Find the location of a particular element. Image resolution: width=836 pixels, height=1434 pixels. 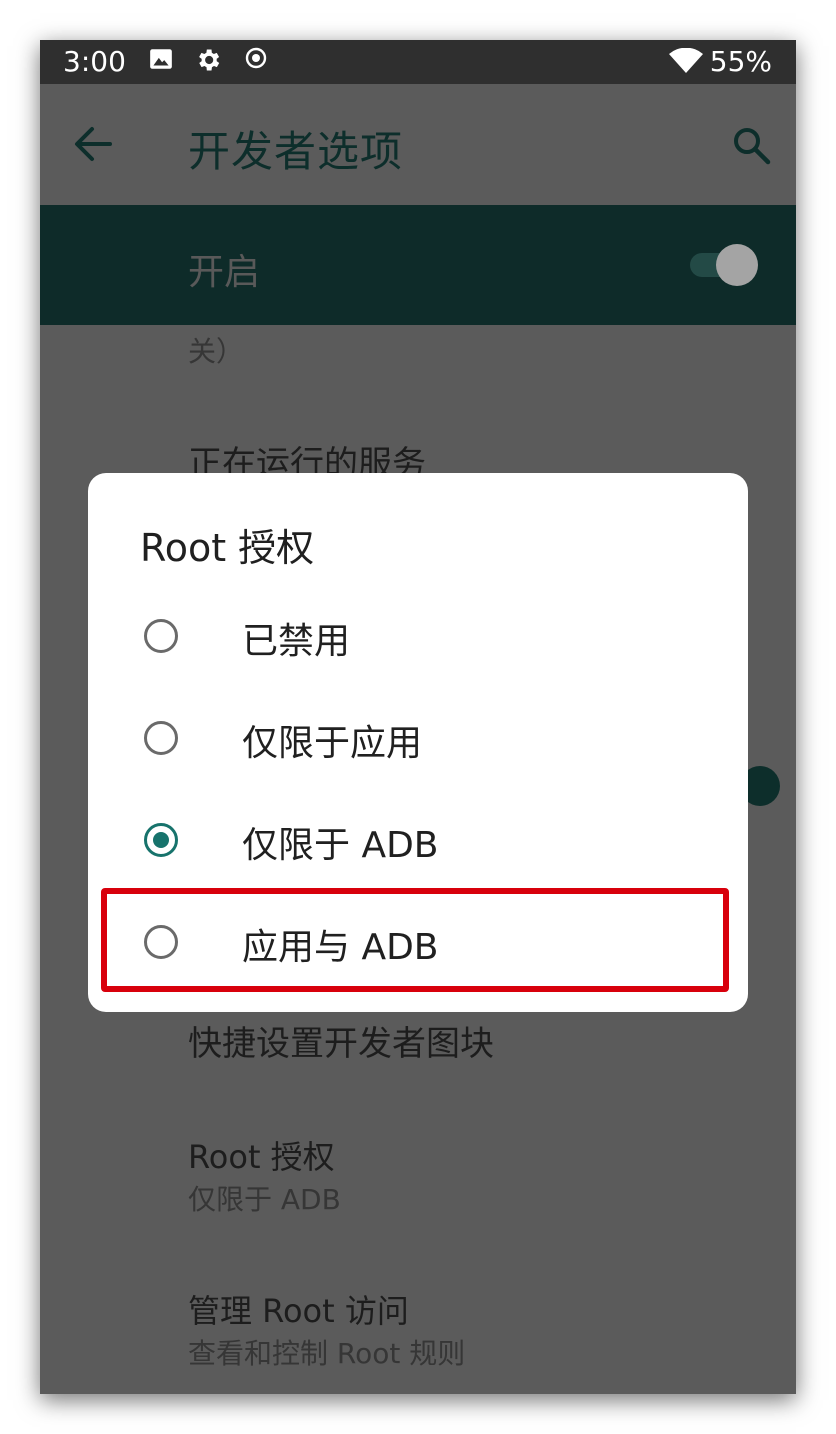

main-switch-label: 开启 is located at coordinates (224, 272).